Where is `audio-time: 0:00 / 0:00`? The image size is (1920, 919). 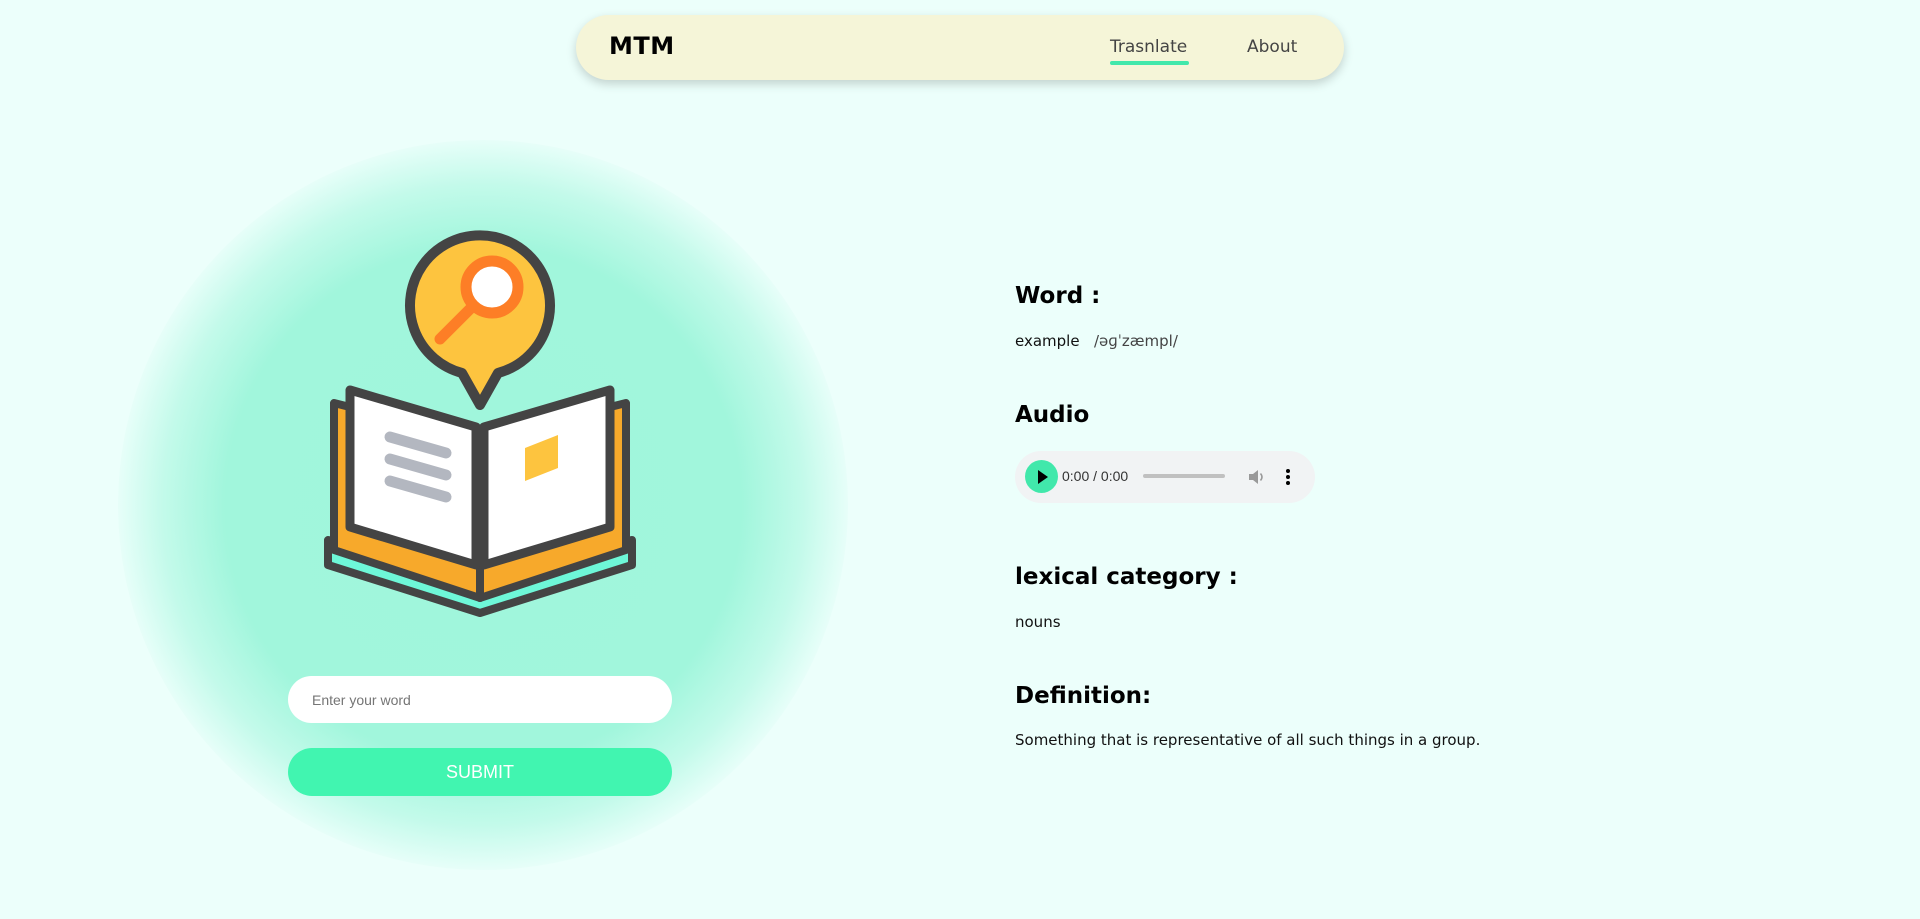 audio-time: 0:00 / 0:00 is located at coordinates (1095, 476).